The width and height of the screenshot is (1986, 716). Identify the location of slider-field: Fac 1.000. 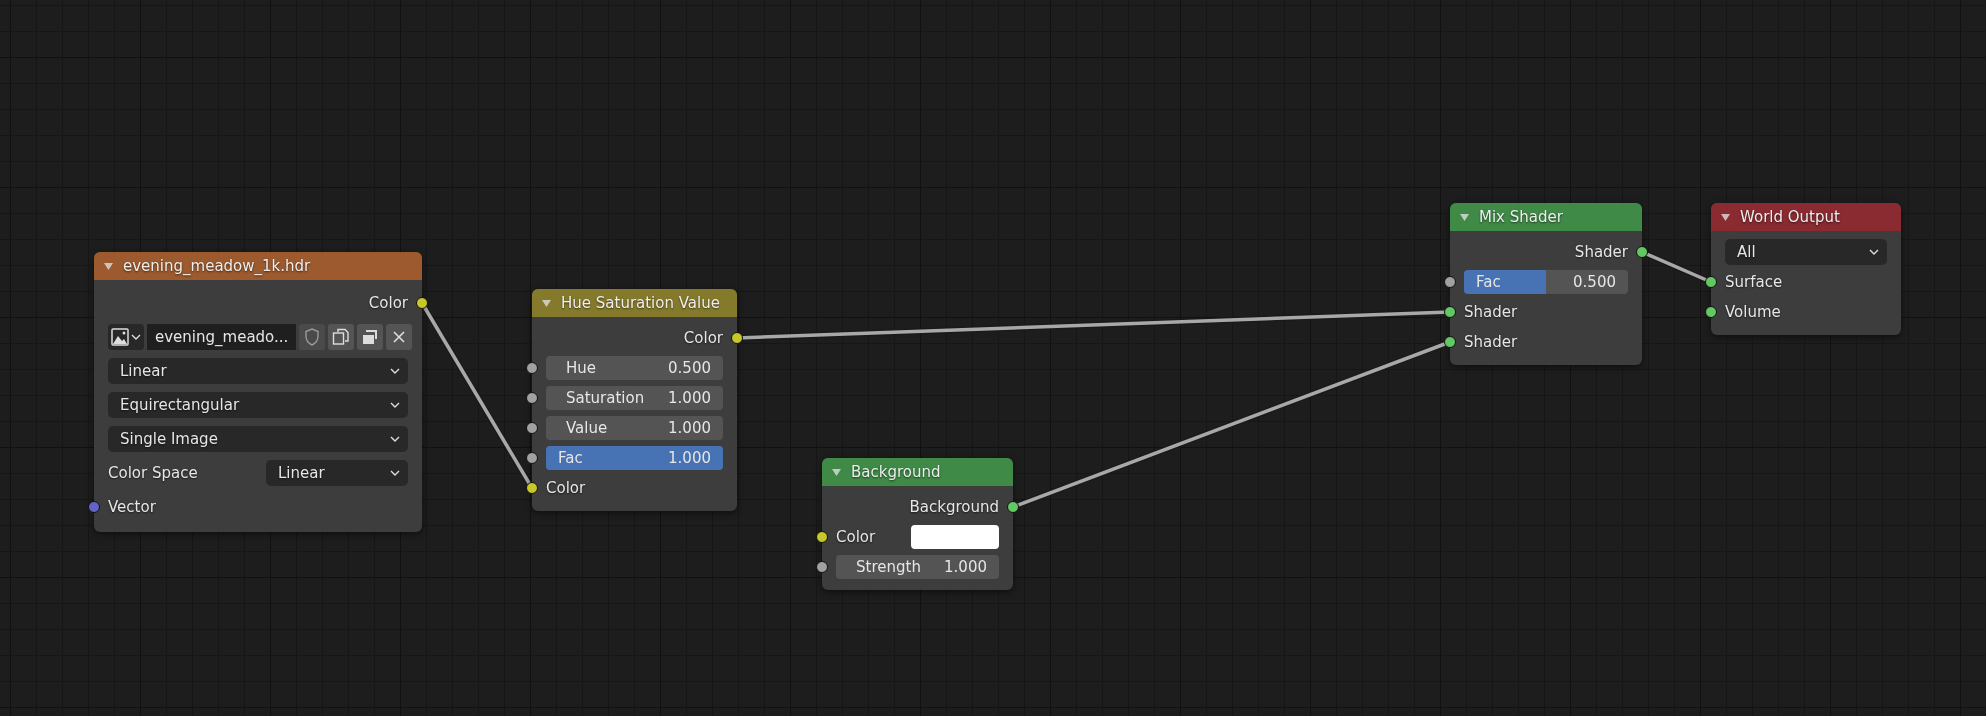
(634, 458).